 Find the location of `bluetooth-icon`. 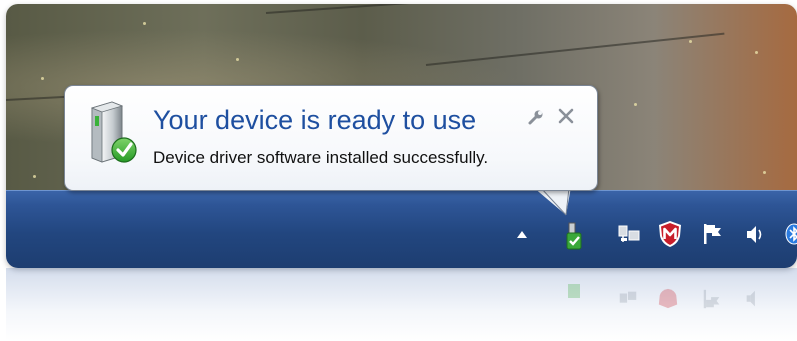

bluetooth-icon is located at coordinates (790, 234).